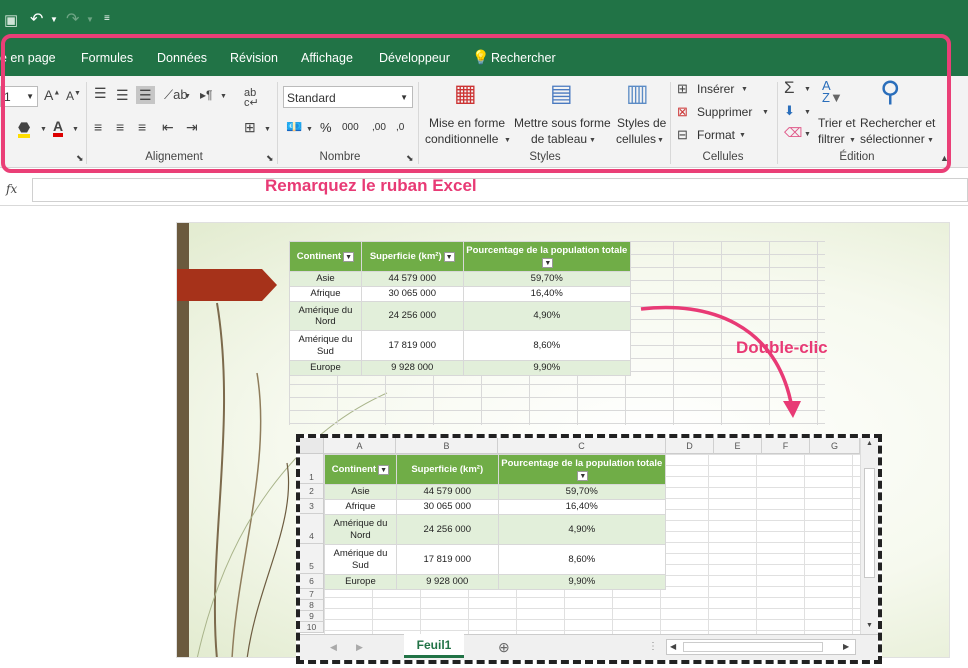 This screenshot has height=668, width=968. I want to click on increase-decimal-button: ,00, so click(379, 127).